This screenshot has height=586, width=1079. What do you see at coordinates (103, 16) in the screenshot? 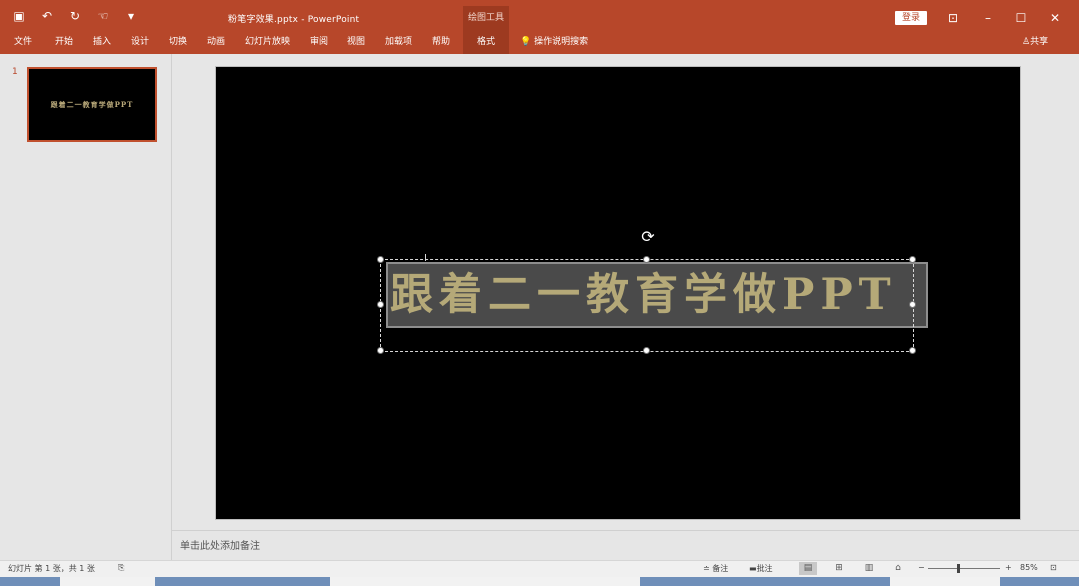
I see `touch-mode-icon: ☜` at bounding box center [103, 16].